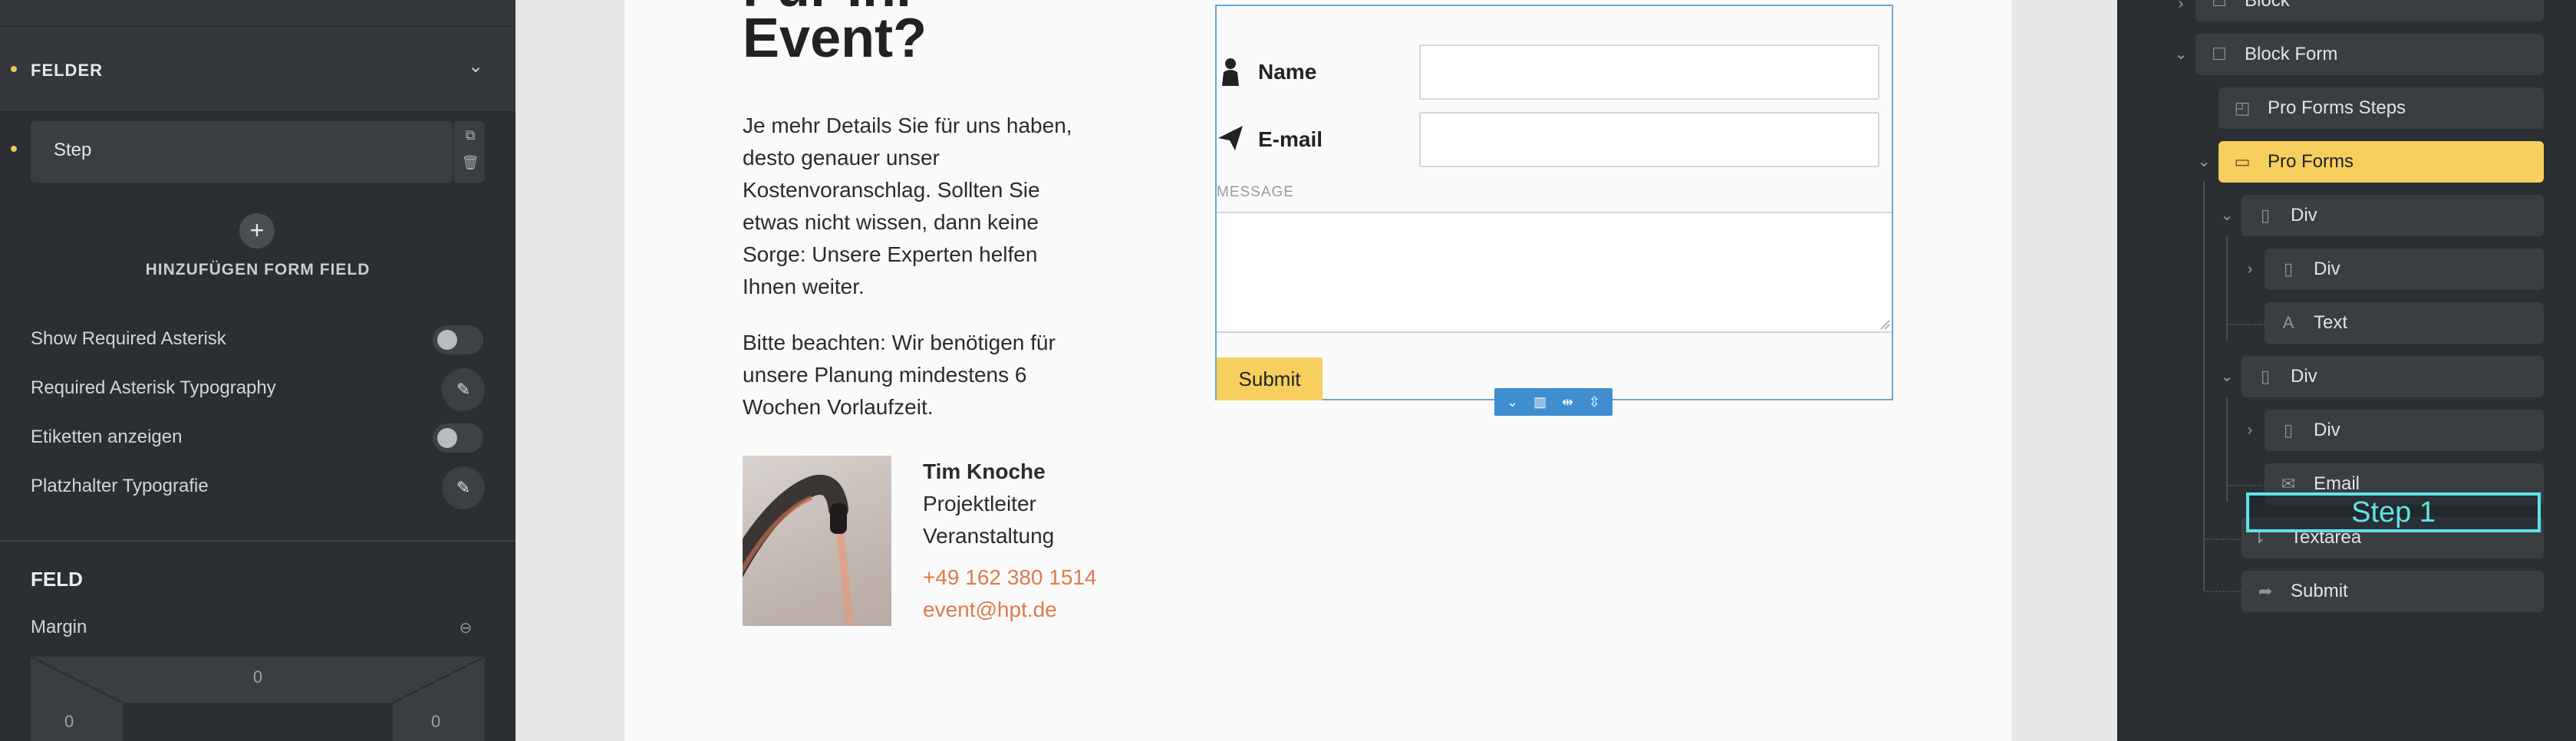  What do you see at coordinates (2404, 323) in the screenshot?
I see `structure-node-text: A Text` at bounding box center [2404, 323].